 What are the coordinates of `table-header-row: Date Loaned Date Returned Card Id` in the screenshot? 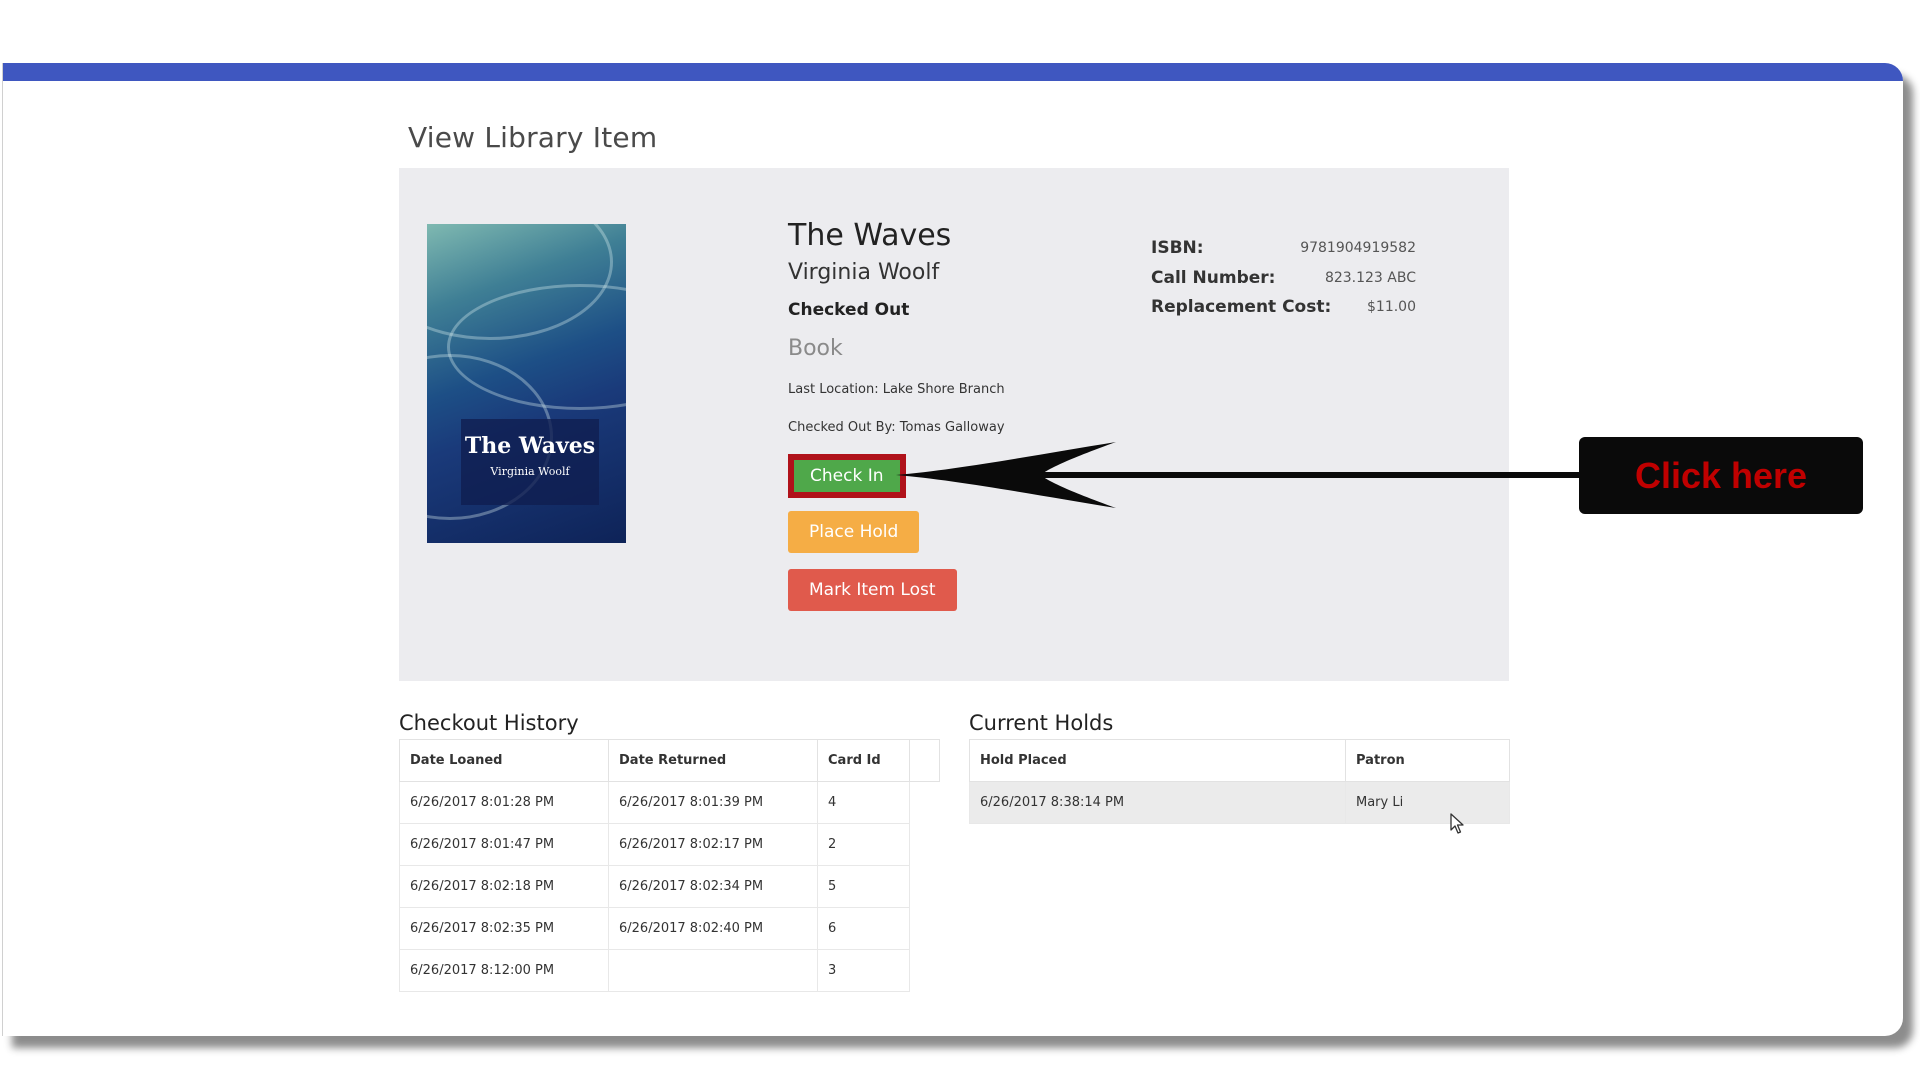 It's located at (669, 760).